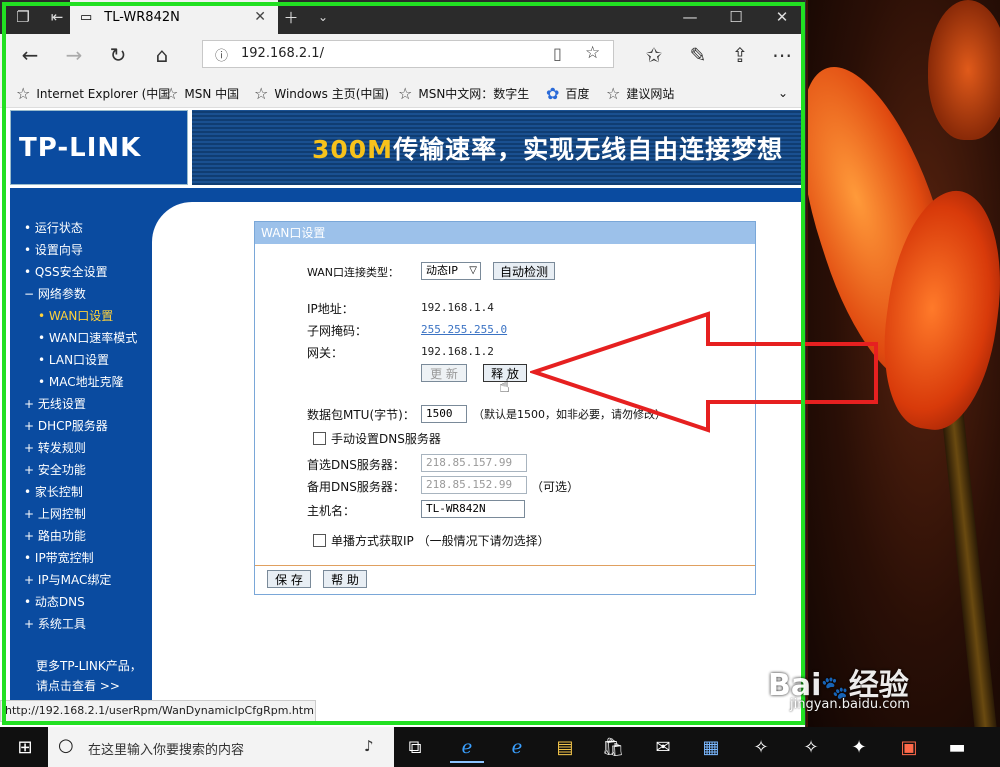  What do you see at coordinates (565, 747) in the screenshot?
I see `file-explorer-icon: ▤` at bounding box center [565, 747].